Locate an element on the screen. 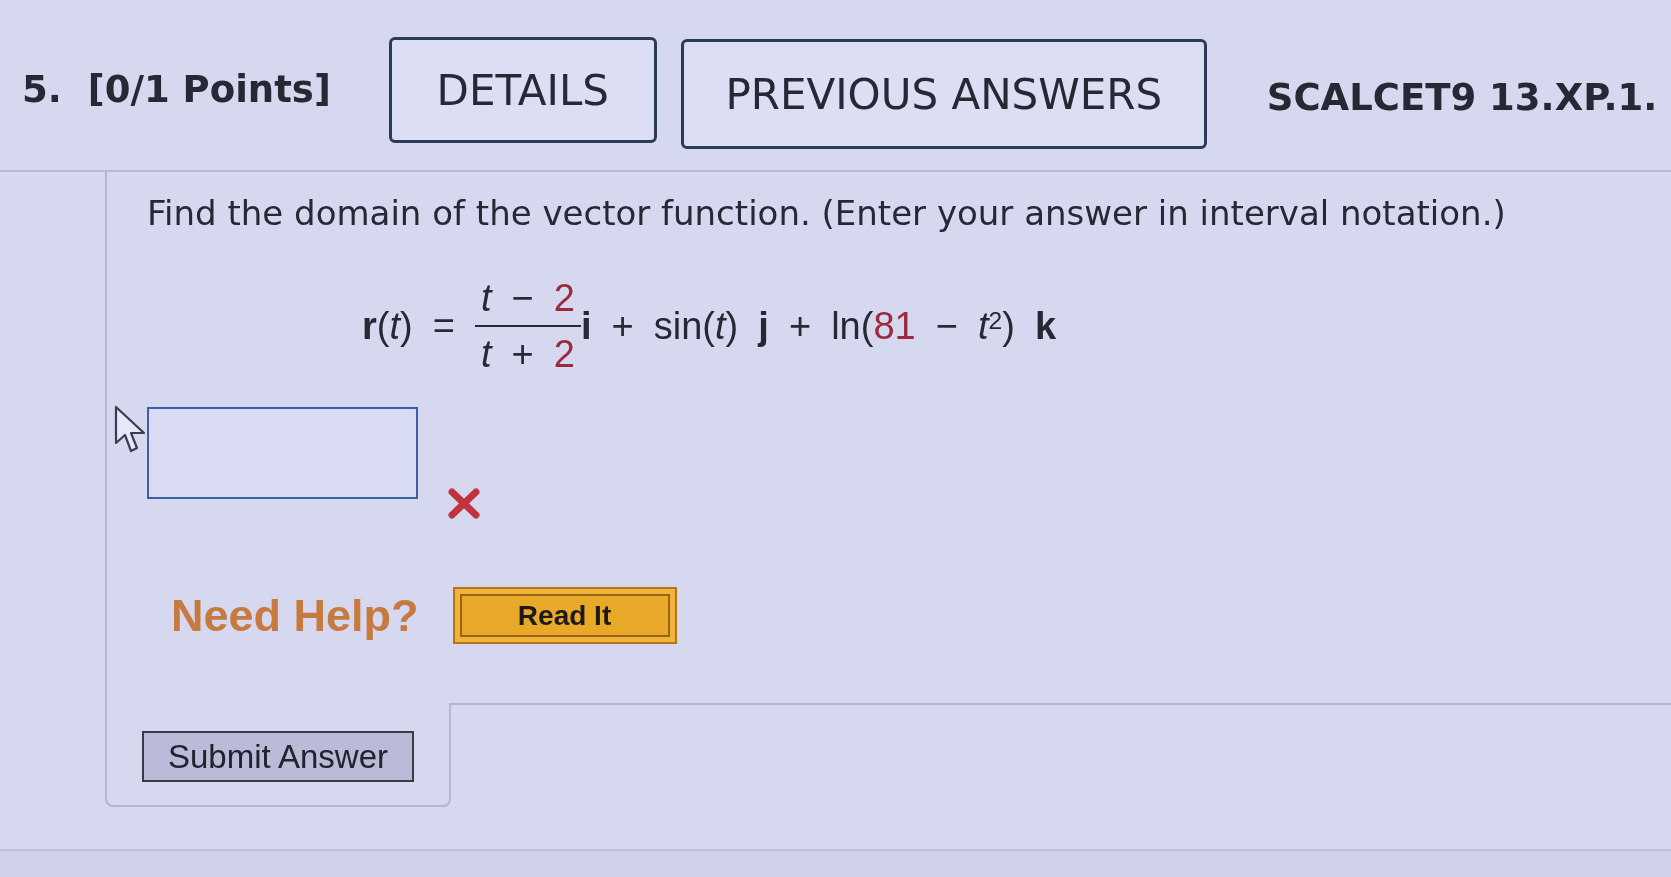  header-button: PREVIOUS ANSWERS is located at coordinates (943, 94).